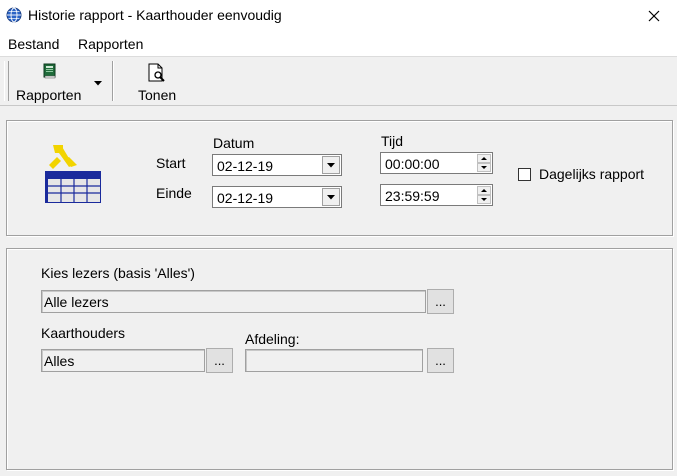  I want to click on datum-label: Datum, so click(234, 143).